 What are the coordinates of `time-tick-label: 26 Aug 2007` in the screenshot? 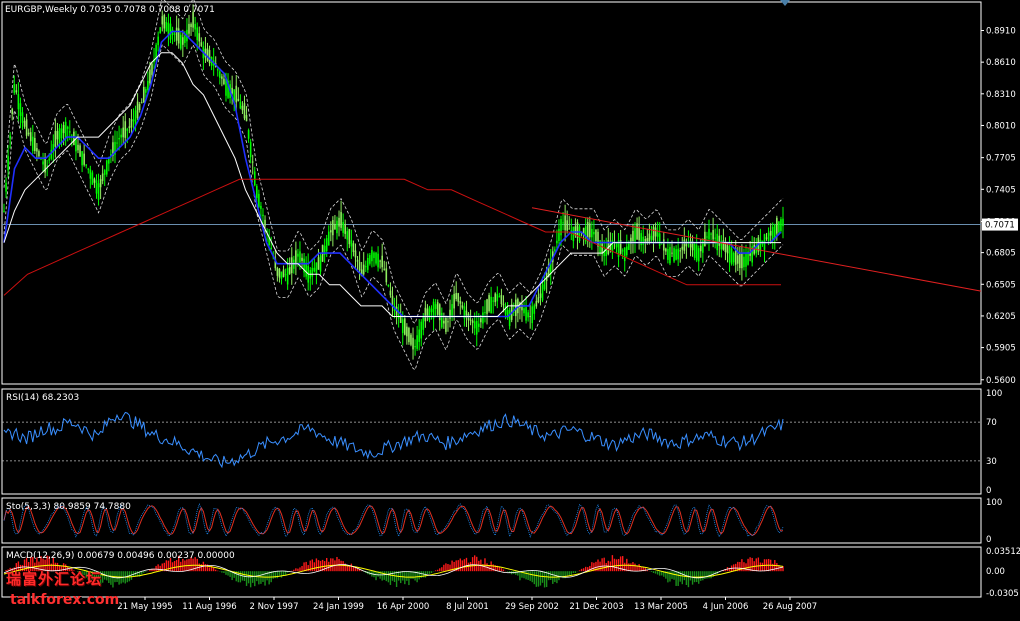 It's located at (790, 607).